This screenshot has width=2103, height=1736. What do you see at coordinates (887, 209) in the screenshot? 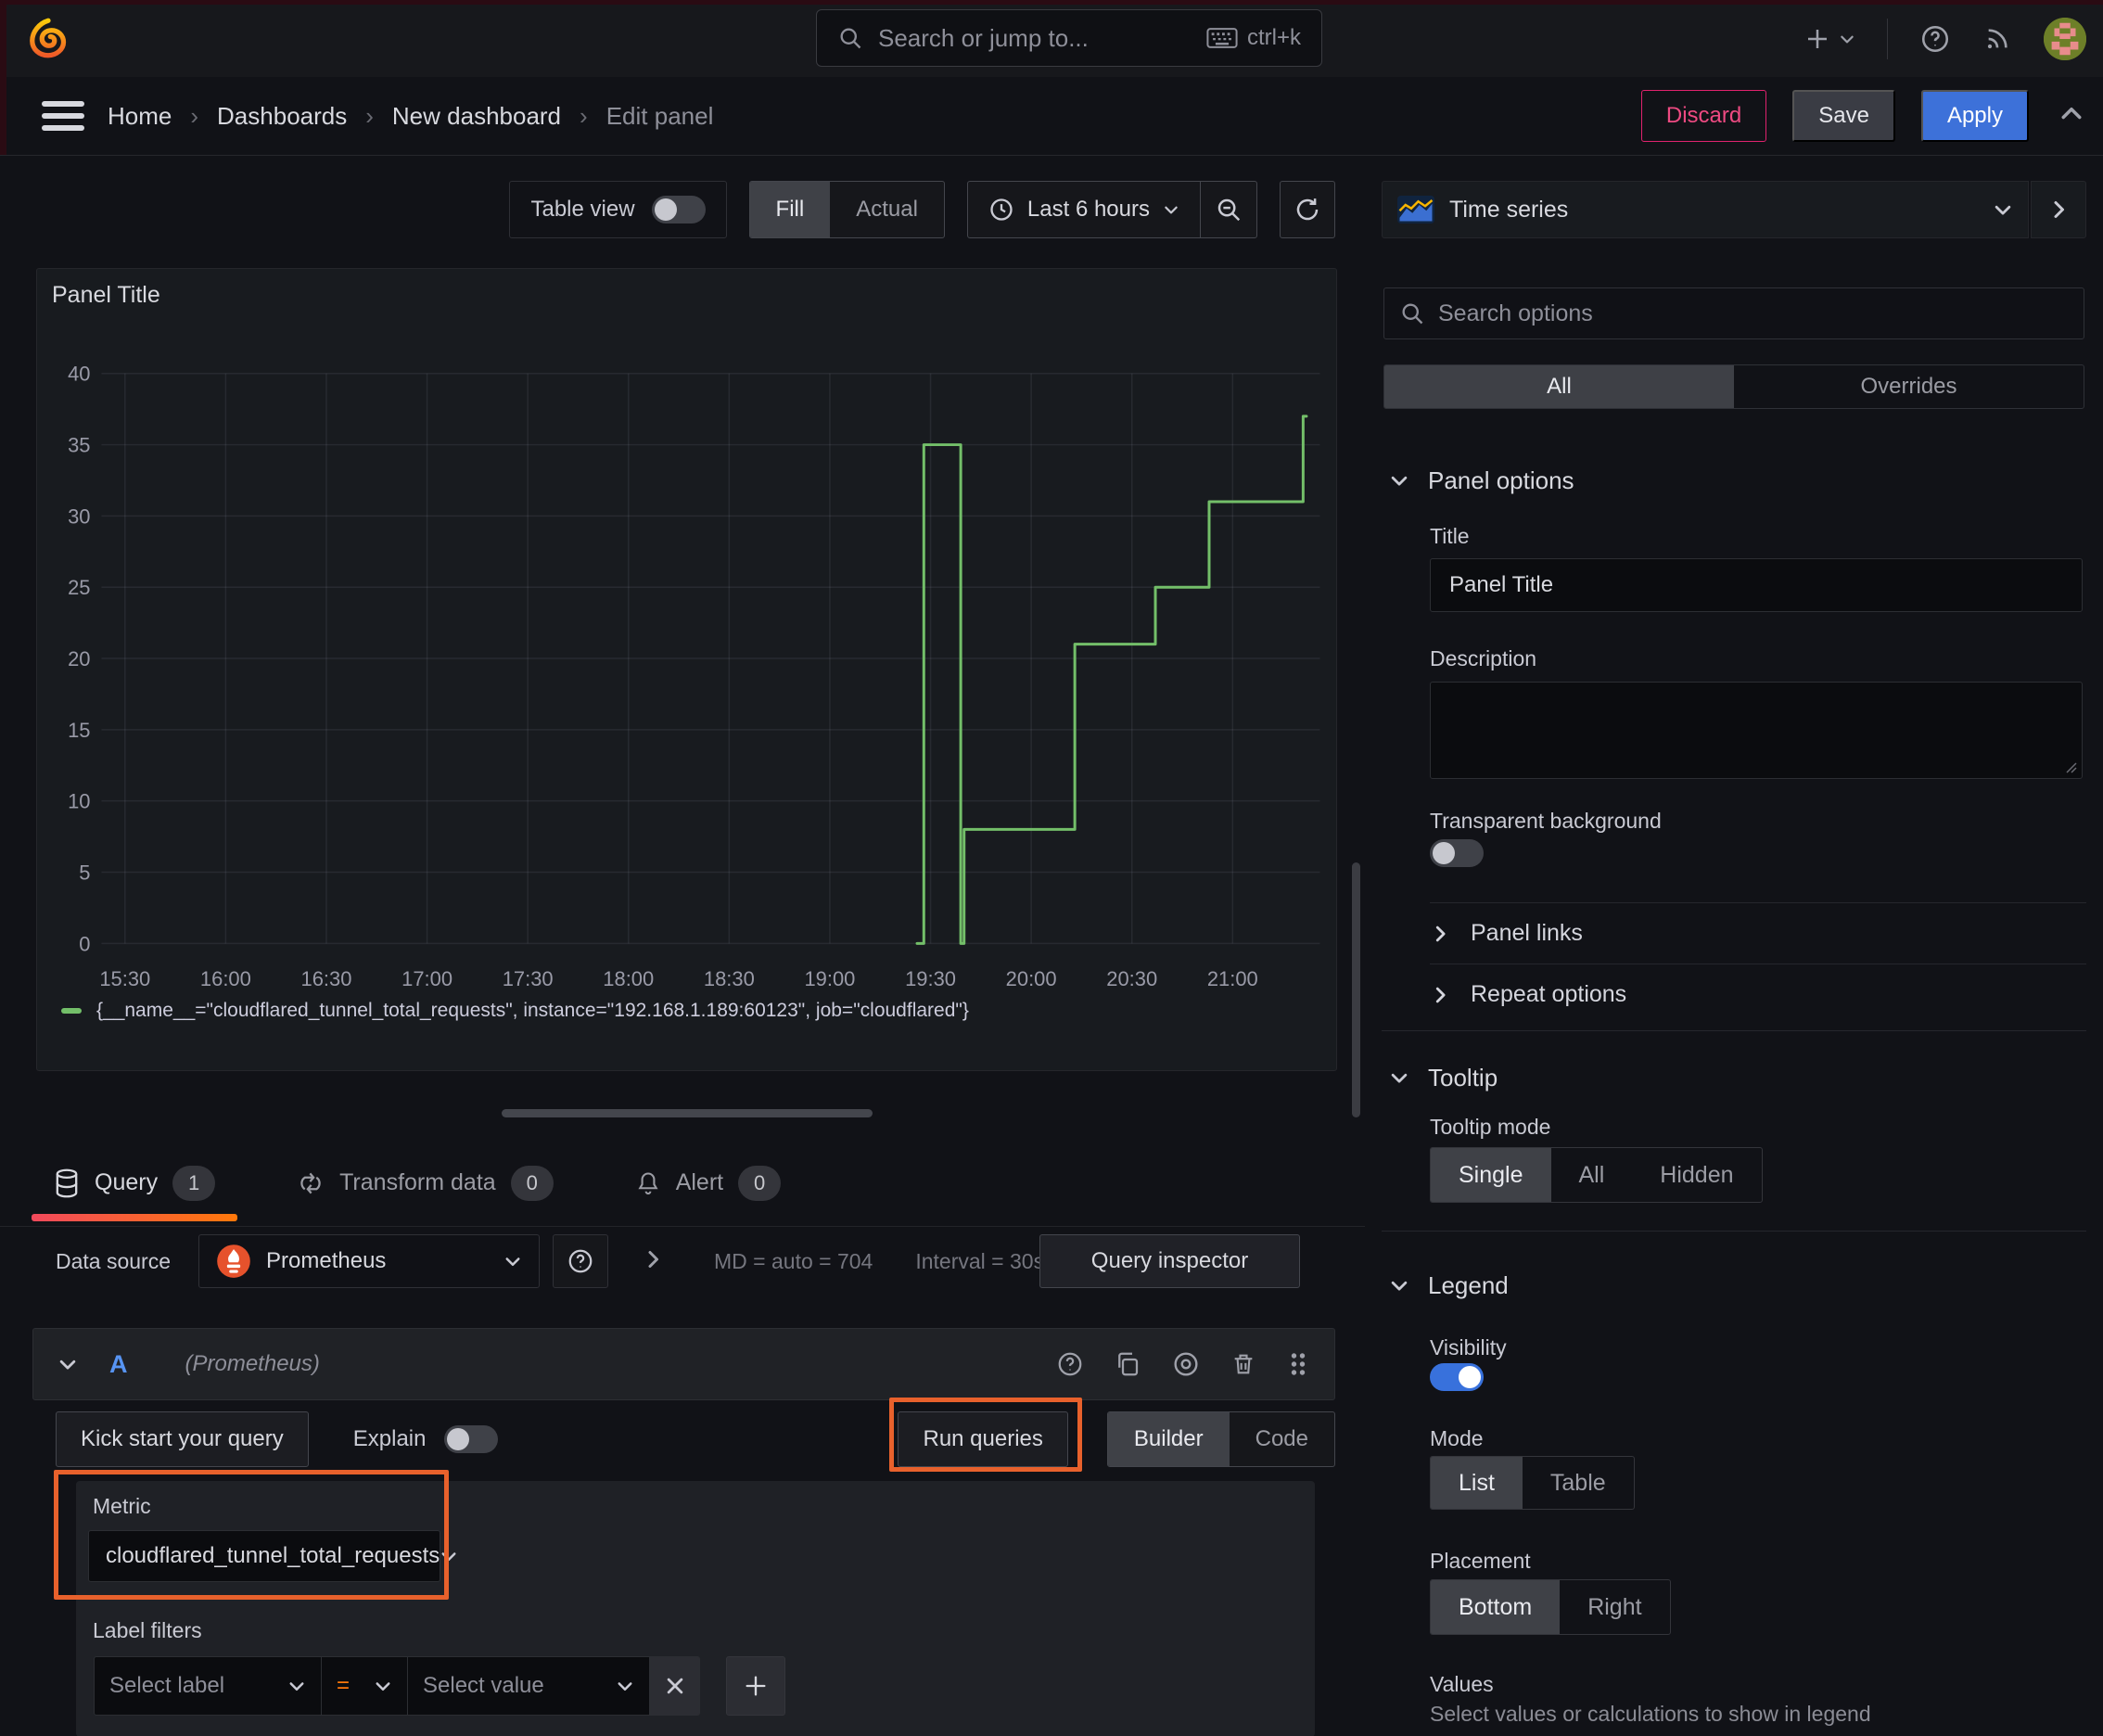
I see `actual-option: Actual` at bounding box center [887, 209].